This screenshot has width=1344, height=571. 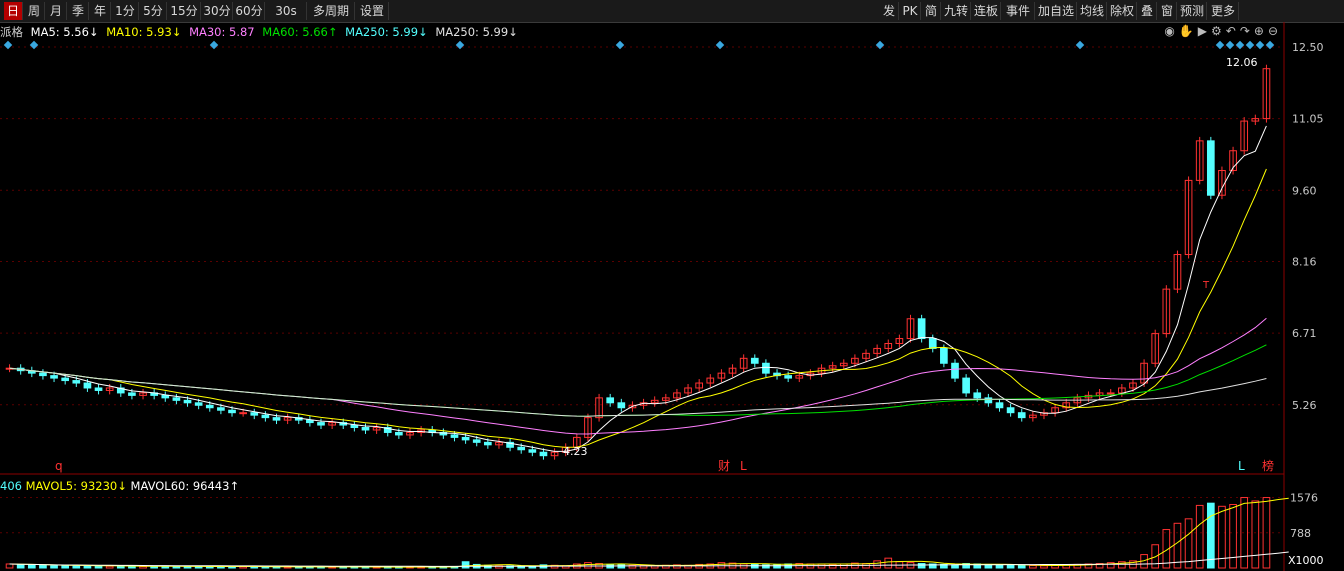 What do you see at coordinates (1206, 285) in the screenshot?
I see `t-marker: T` at bounding box center [1206, 285].